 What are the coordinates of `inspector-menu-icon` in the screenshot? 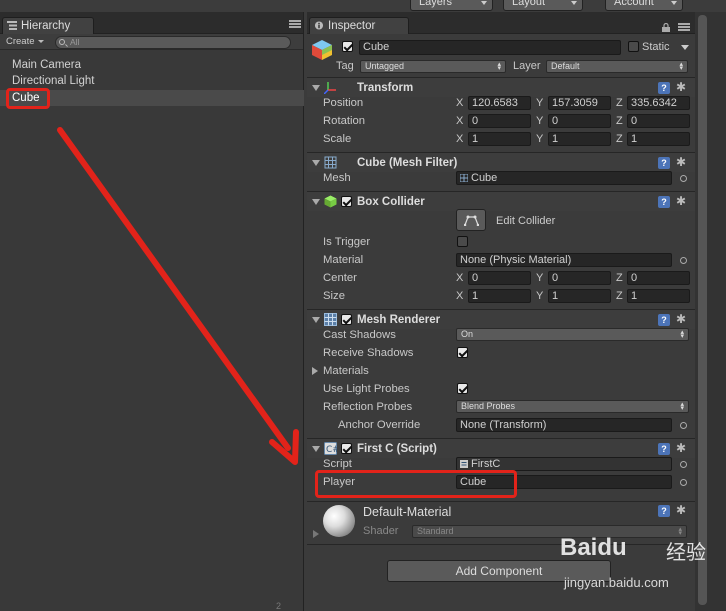 It's located at (684, 28).